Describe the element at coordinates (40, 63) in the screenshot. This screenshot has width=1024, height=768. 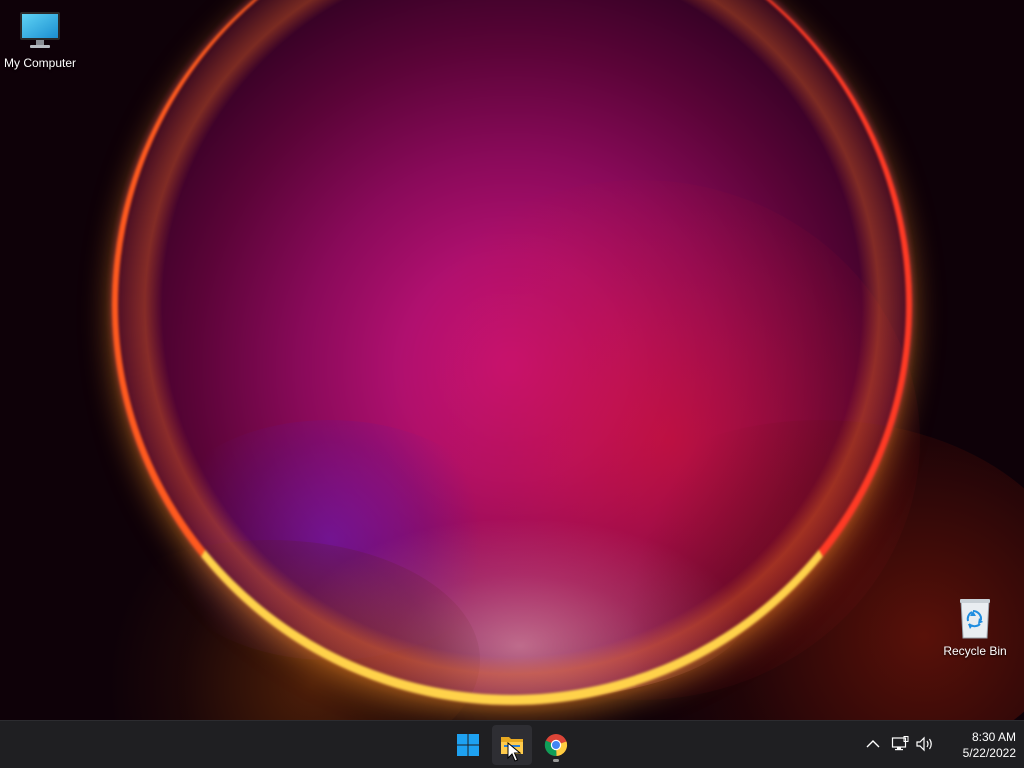
I see `desktop-icon-label: My Computer` at that location.